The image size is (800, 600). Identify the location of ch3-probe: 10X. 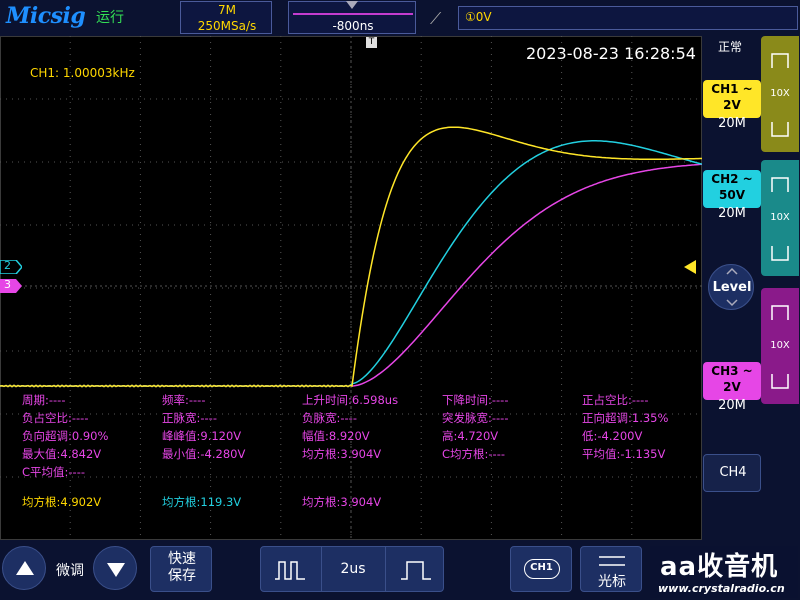
(780, 345).